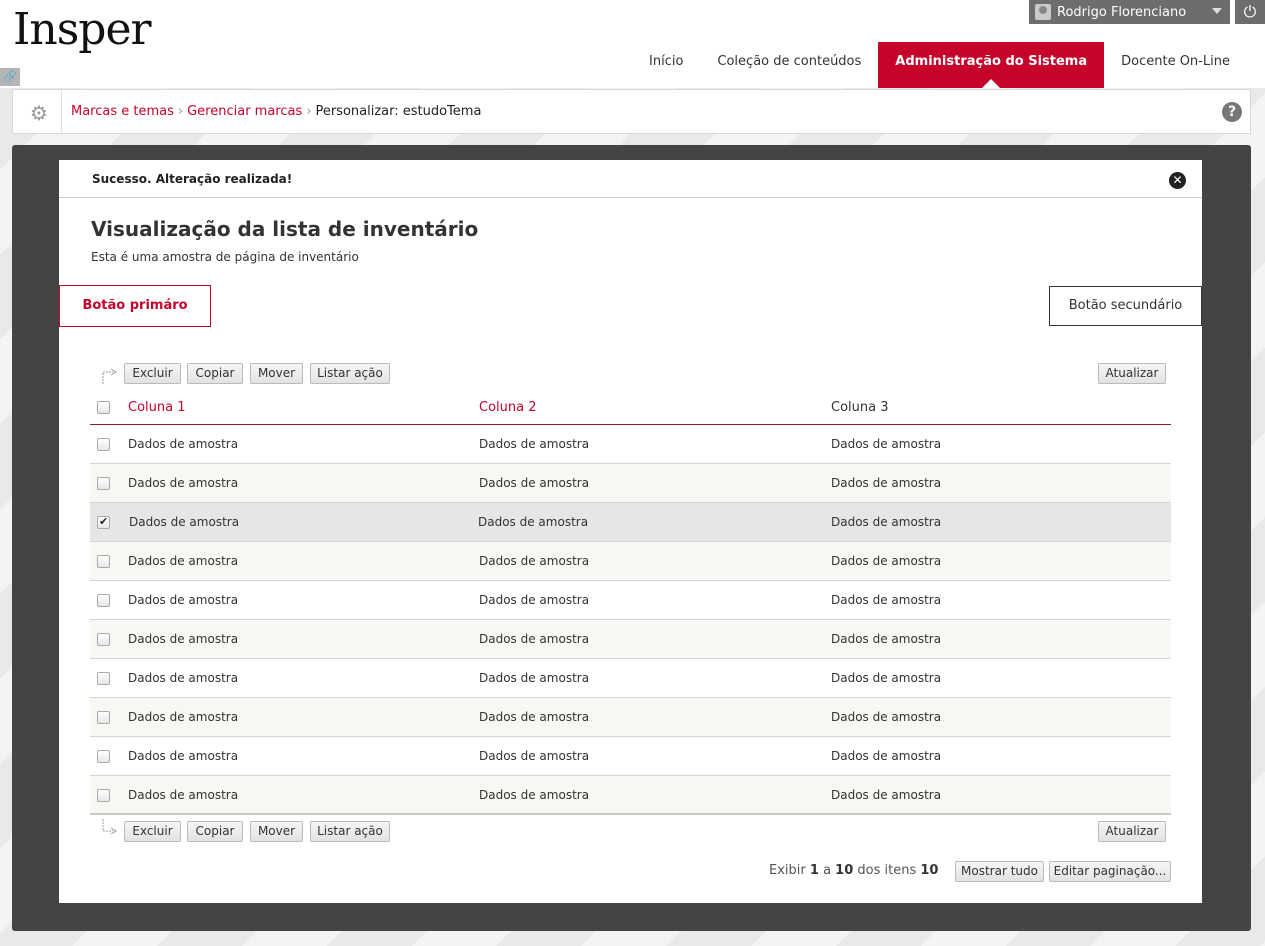 This screenshot has height=946, width=1265. I want to click on pagination-of-items: dos itens, so click(887, 870).